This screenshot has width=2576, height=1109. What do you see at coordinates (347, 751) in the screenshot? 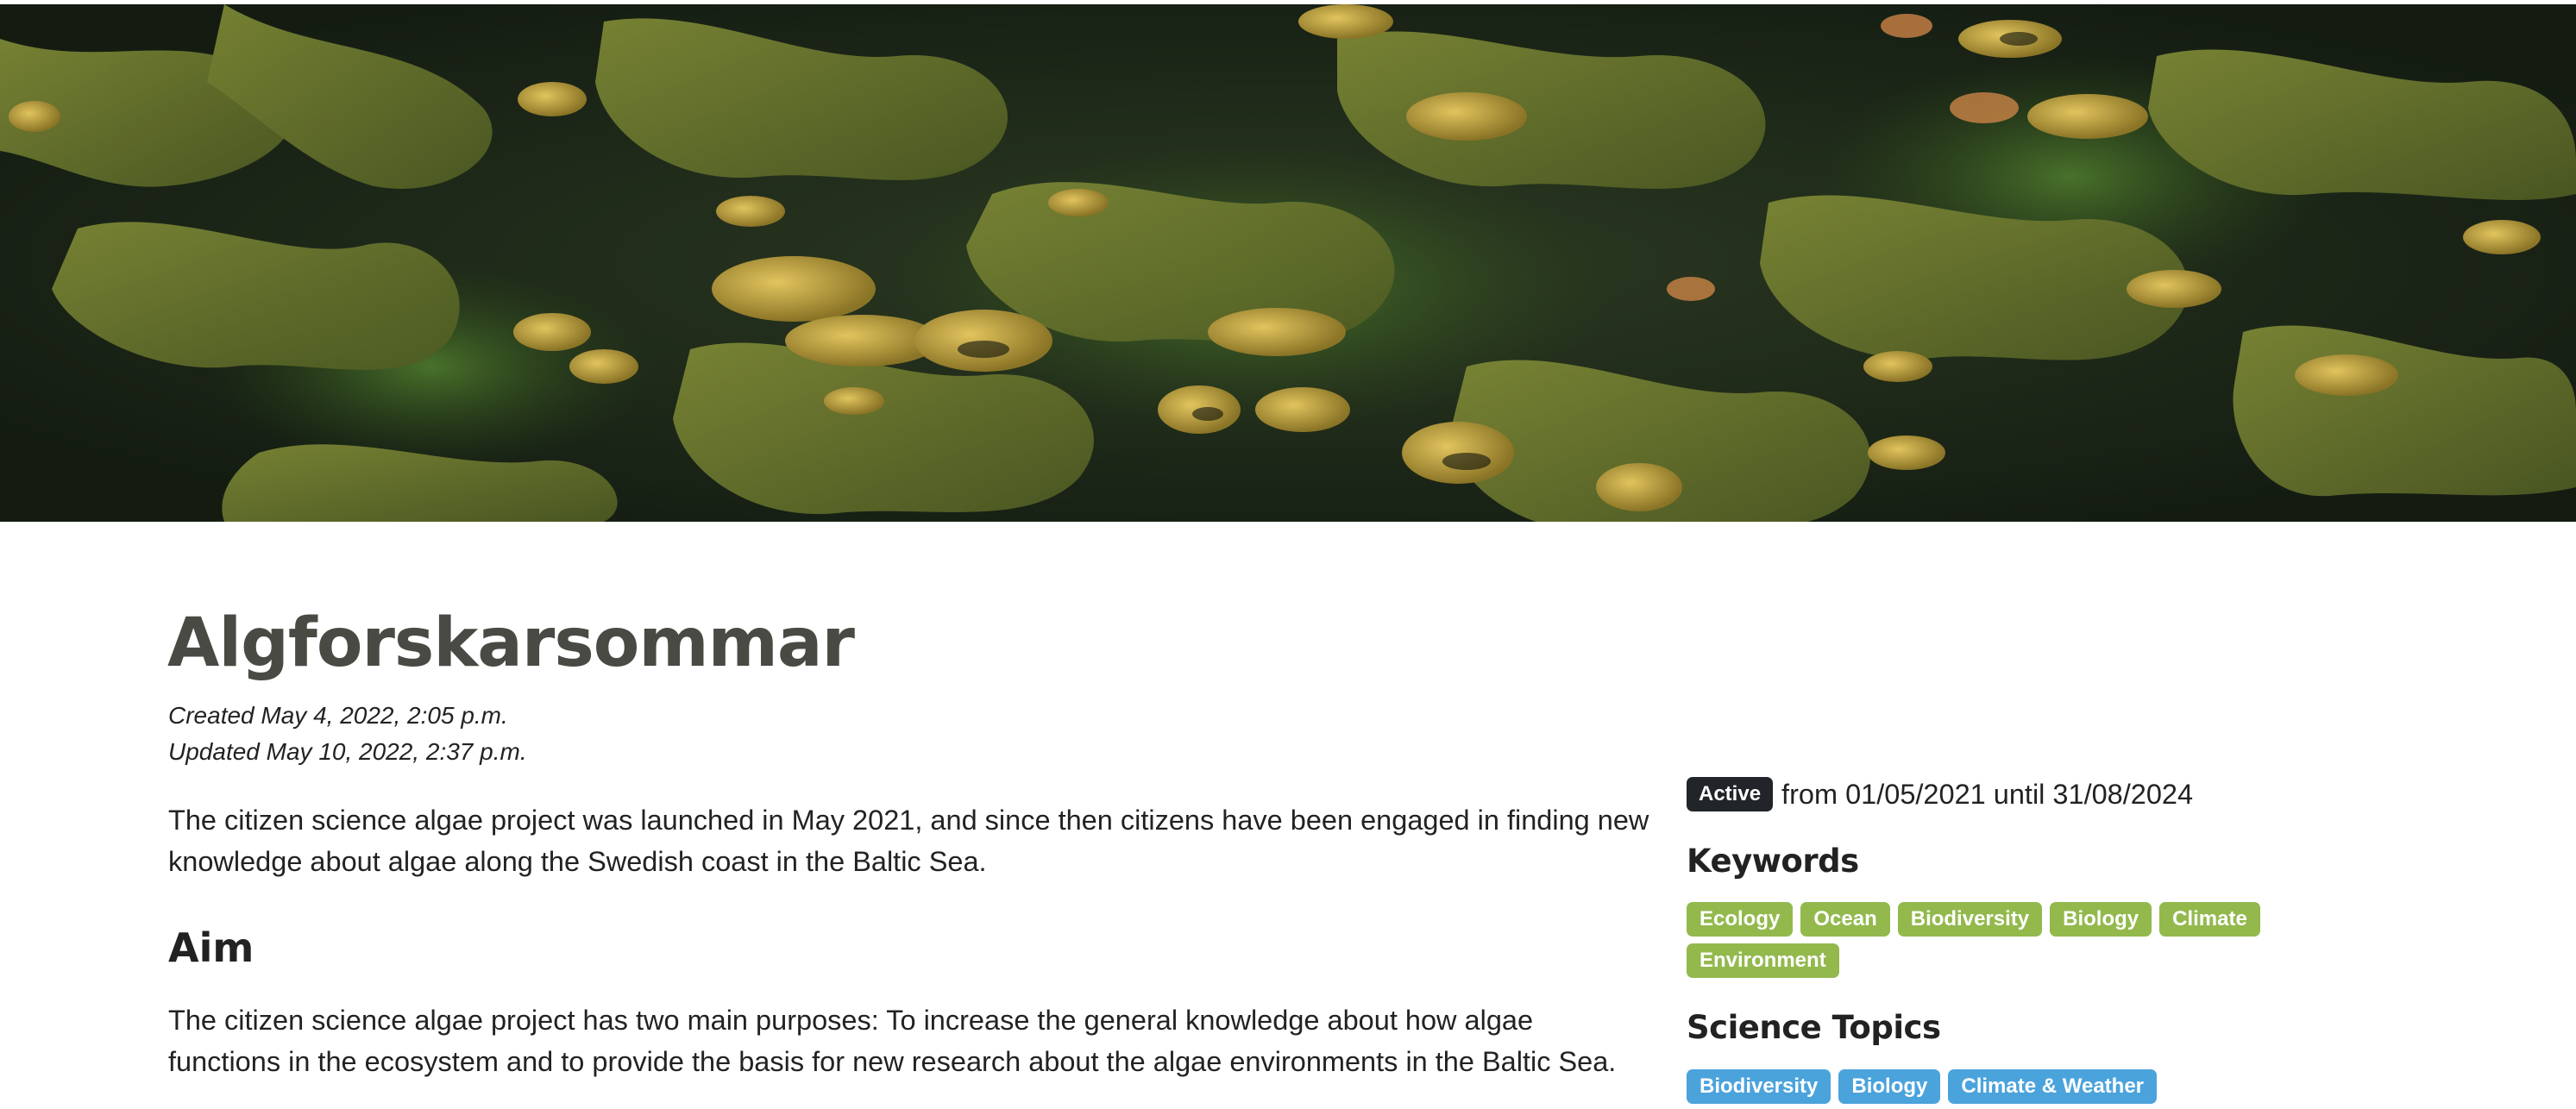
I see `updated-date: Updated May 10, 2022, 2:37 p.m.` at bounding box center [347, 751].